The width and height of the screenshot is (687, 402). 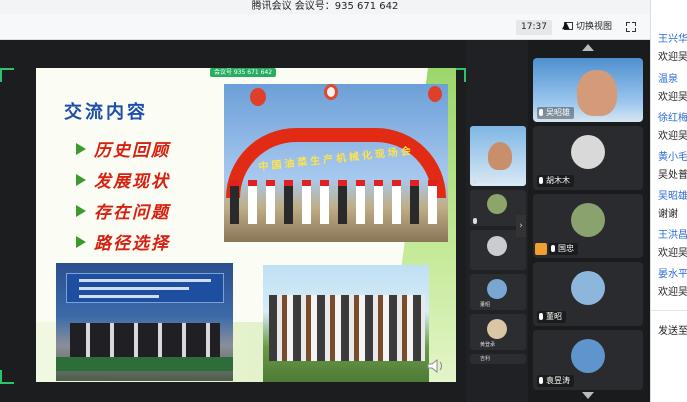 What do you see at coordinates (668, 79) in the screenshot?
I see `chat-sender: 温泉` at bounding box center [668, 79].